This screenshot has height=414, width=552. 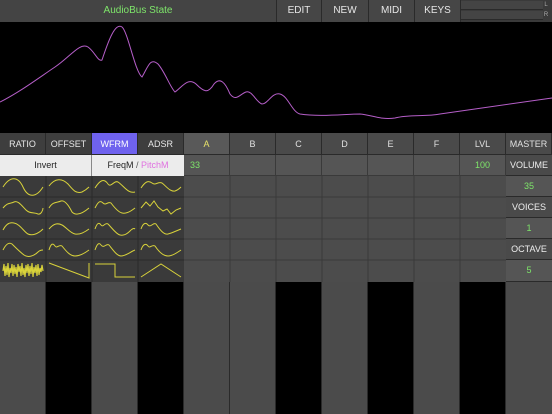 I want to click on trumpet-wave-icon, so click(x=23, y=249).